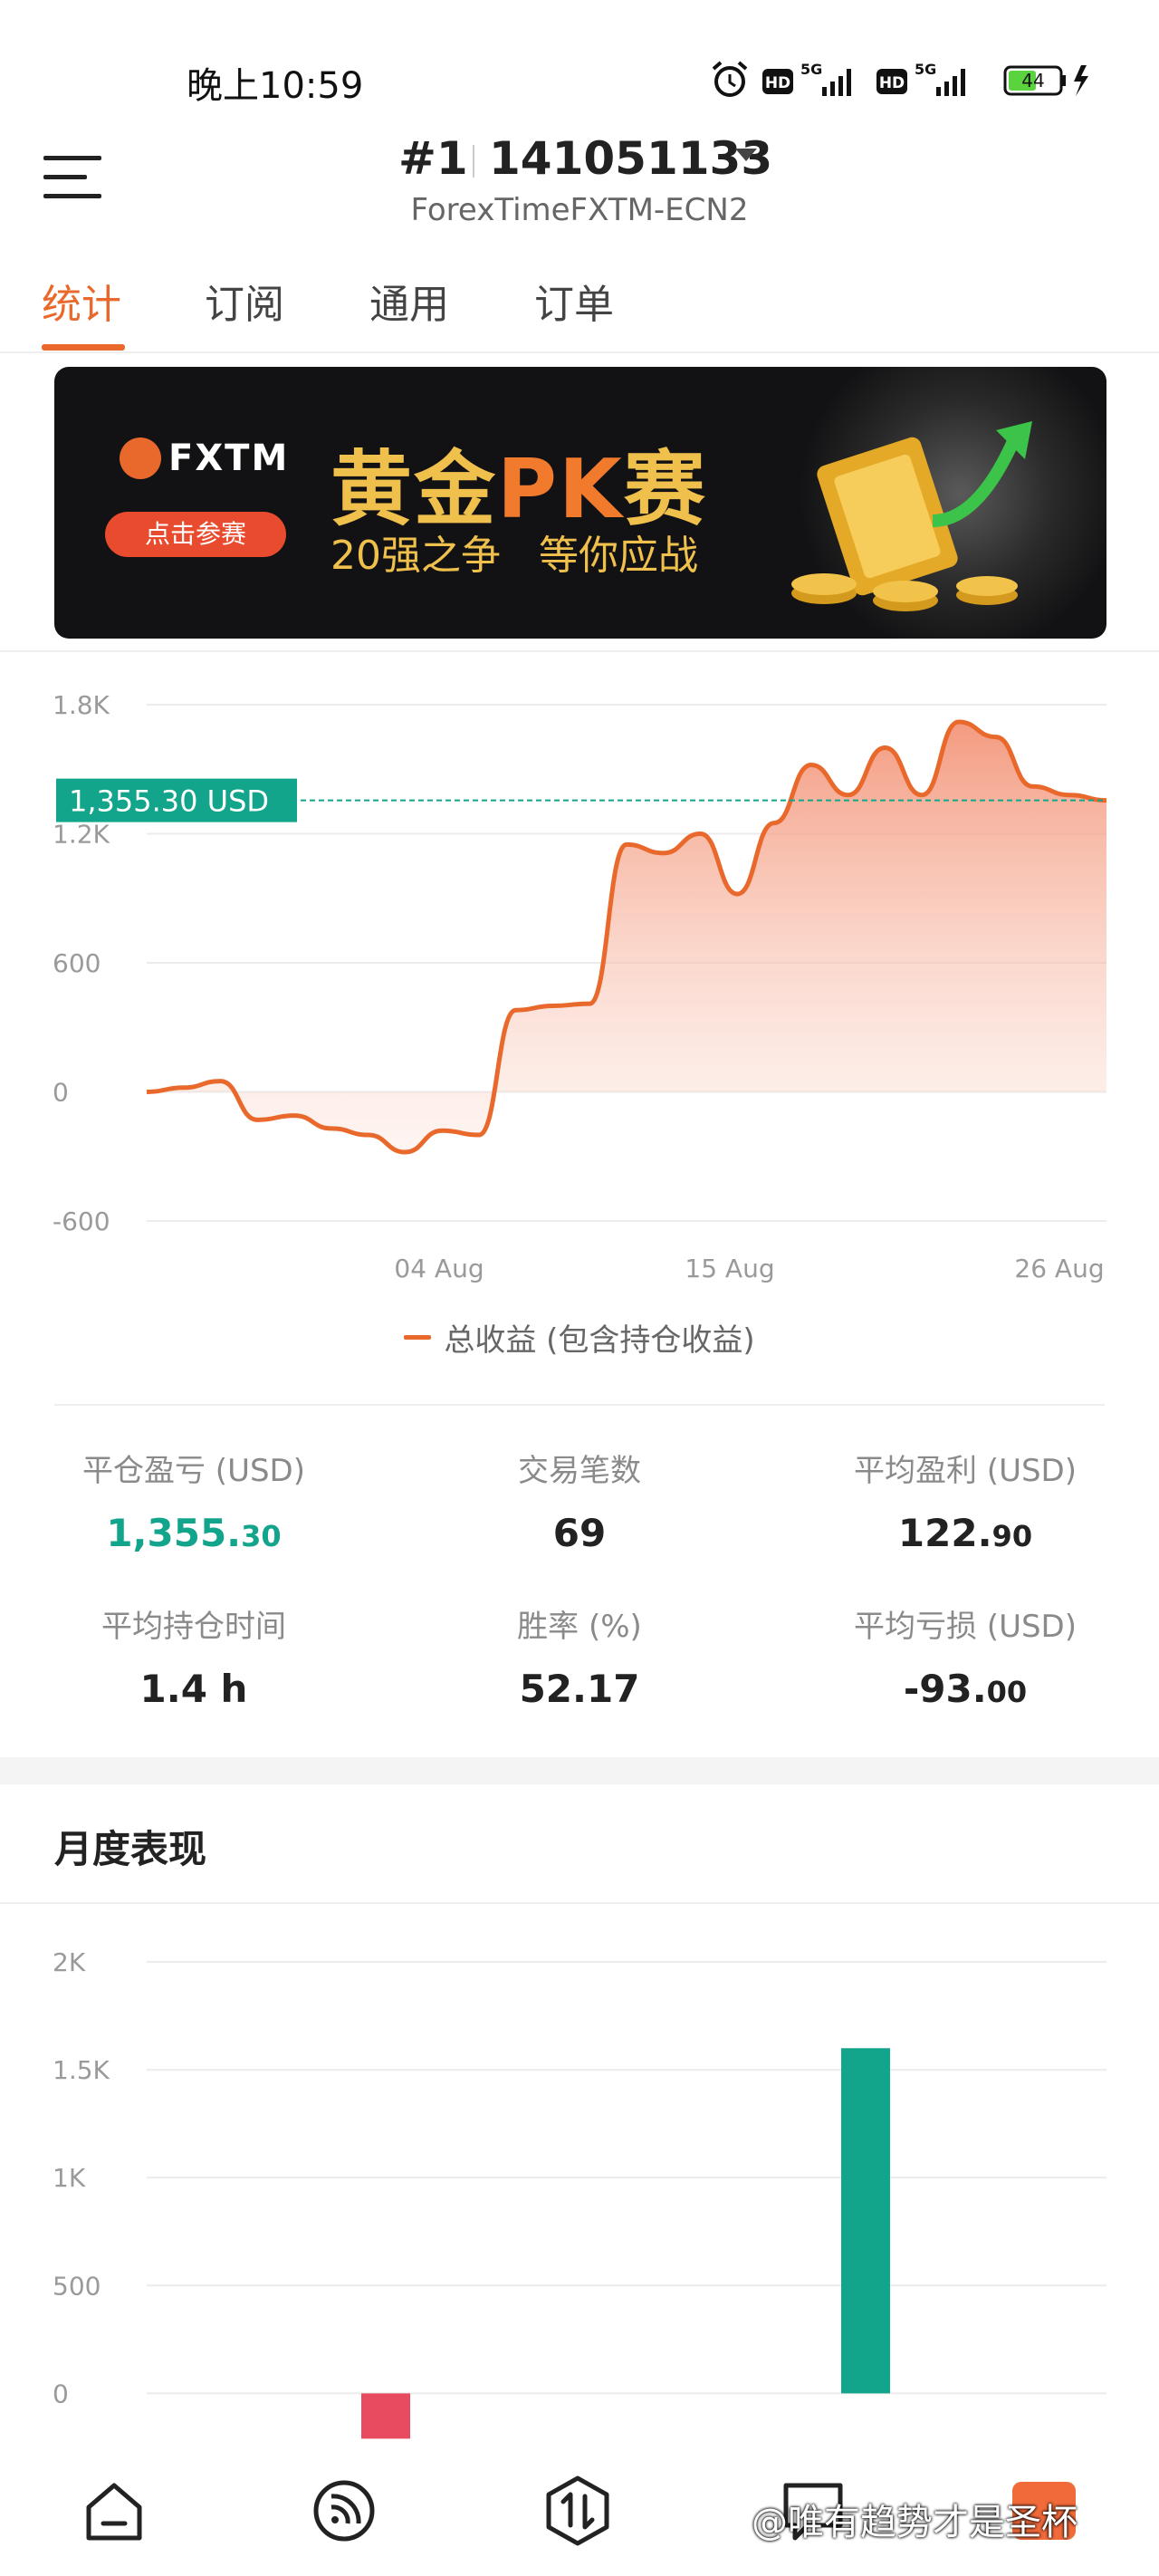 This screenshot has width=1159, height=2576. I want to click on server-name: ForexTimeFXTM-ECN2, so click(579, 210).